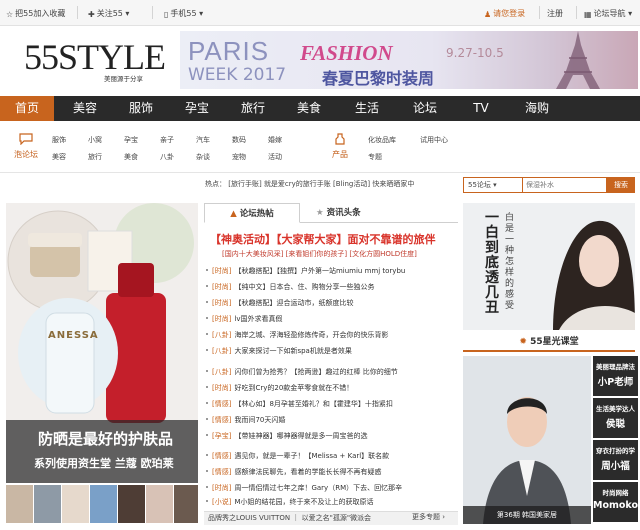 This screenshot has height=530, width=640. Describe the element at coordinates (26, 154) in the screenshot. I see `forum-category-label: 泡论坛` at that location.